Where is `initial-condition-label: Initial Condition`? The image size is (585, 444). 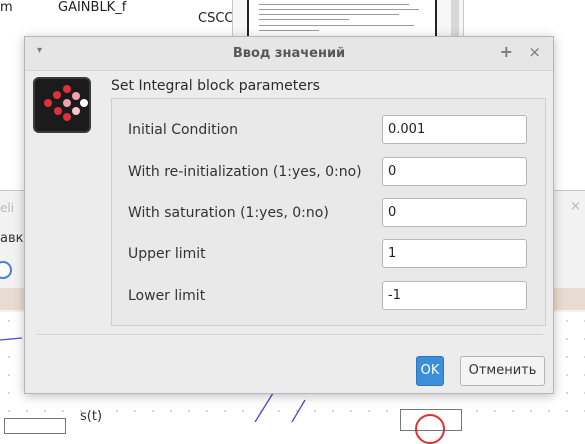 initial-condition-label: Initial Condition is located at coordinates (183, 130).